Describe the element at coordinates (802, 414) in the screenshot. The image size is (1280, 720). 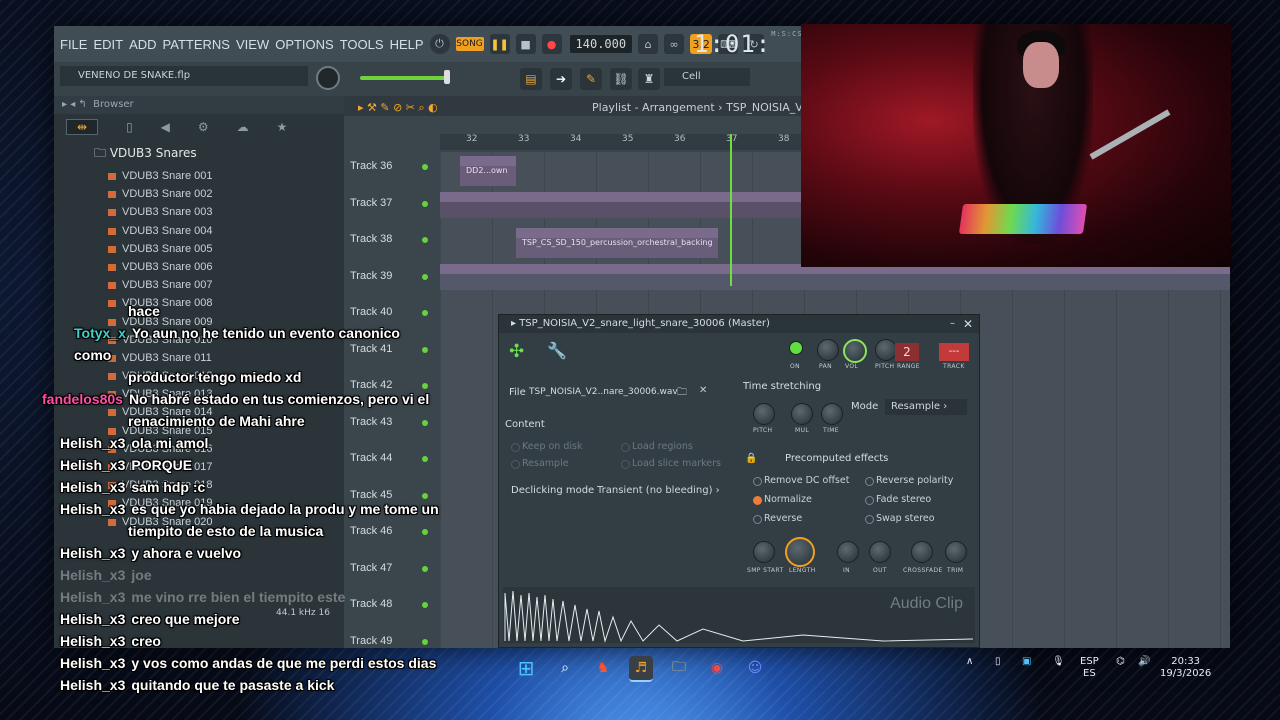
I see `ts-mul-knob` at that location.